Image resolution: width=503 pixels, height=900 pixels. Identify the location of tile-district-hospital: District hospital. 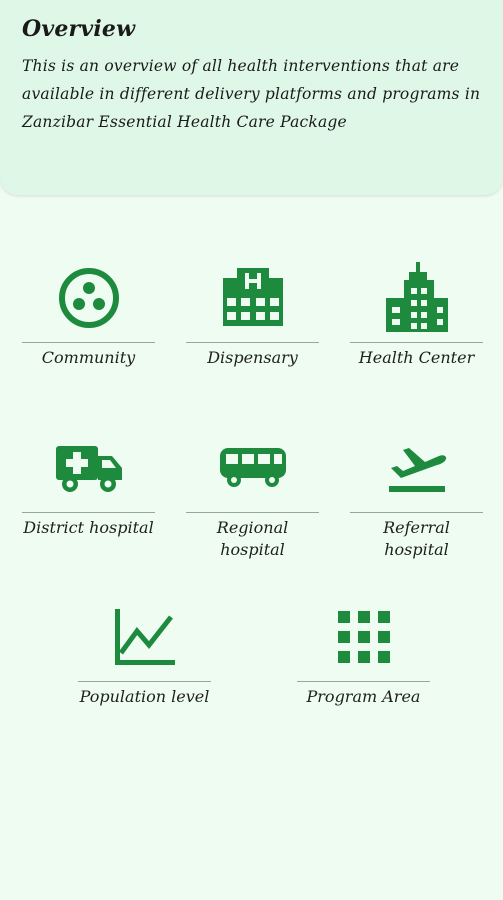
(88, 483).